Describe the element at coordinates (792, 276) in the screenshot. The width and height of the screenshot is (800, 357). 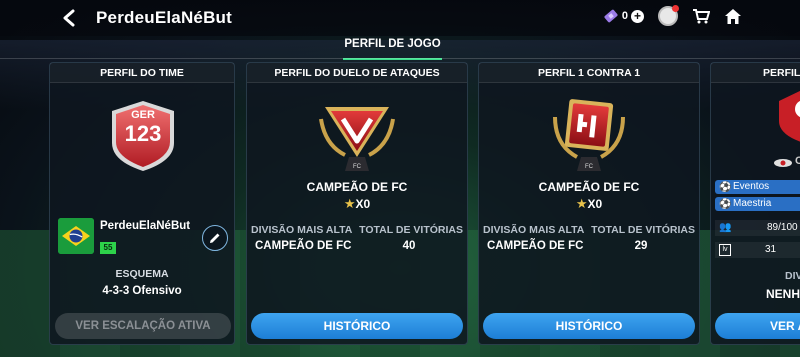
I see `division-label: DIV` at that location.